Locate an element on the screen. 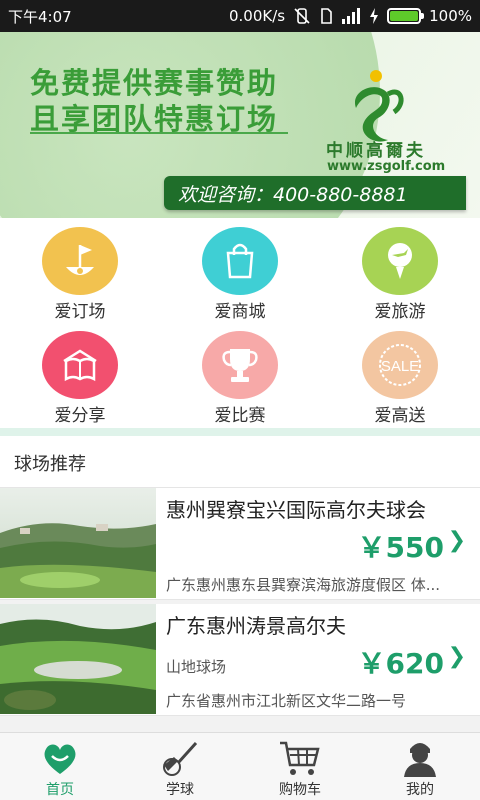 The height and width of the screenshot is (800, 480). signal-icon is located at coordinates (351, 16).